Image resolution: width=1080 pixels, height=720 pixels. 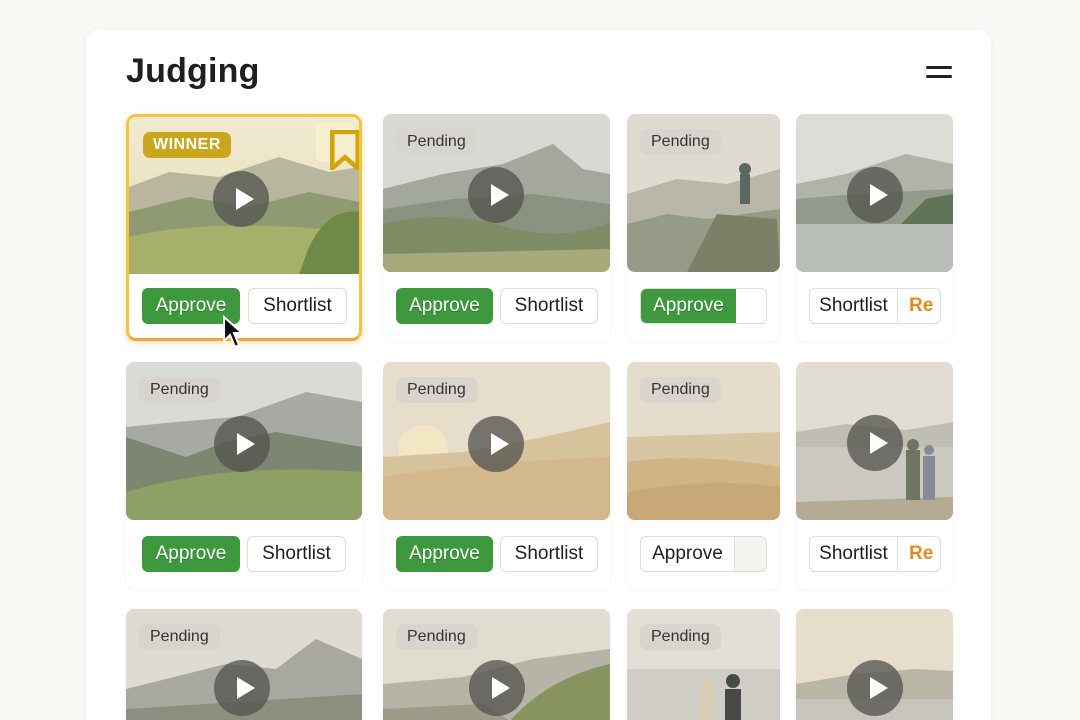 I want to click on submission-card-5: Pending Approve Shortlist, so click(x=244, y=475).